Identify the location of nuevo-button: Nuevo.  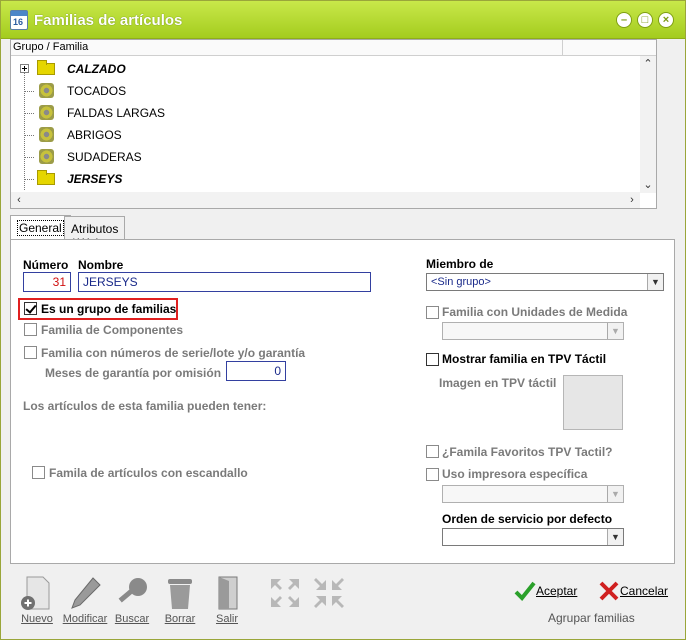
(37, 599).